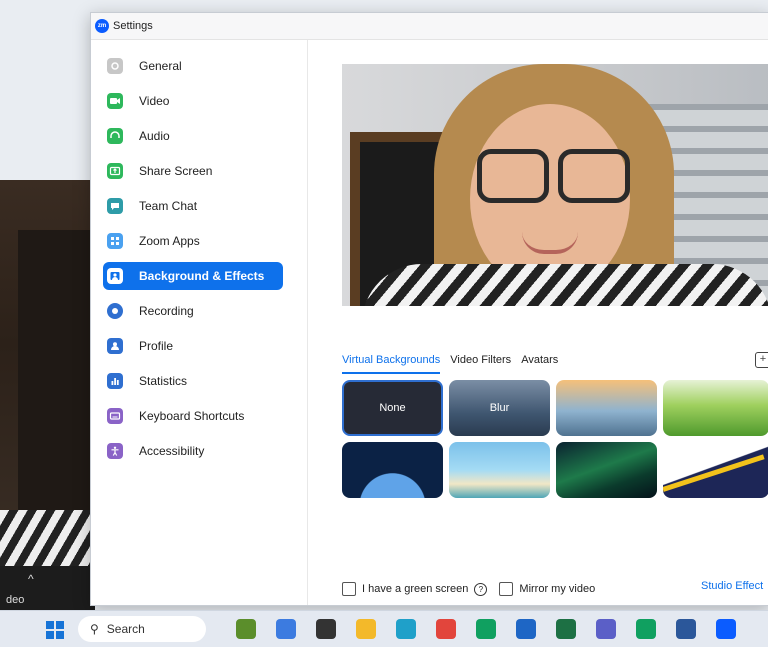 The image size is (768, 647). Describe the element at coordinates (429, 26) in the screenshot. I see `title-bar: zm Settings` at that location.